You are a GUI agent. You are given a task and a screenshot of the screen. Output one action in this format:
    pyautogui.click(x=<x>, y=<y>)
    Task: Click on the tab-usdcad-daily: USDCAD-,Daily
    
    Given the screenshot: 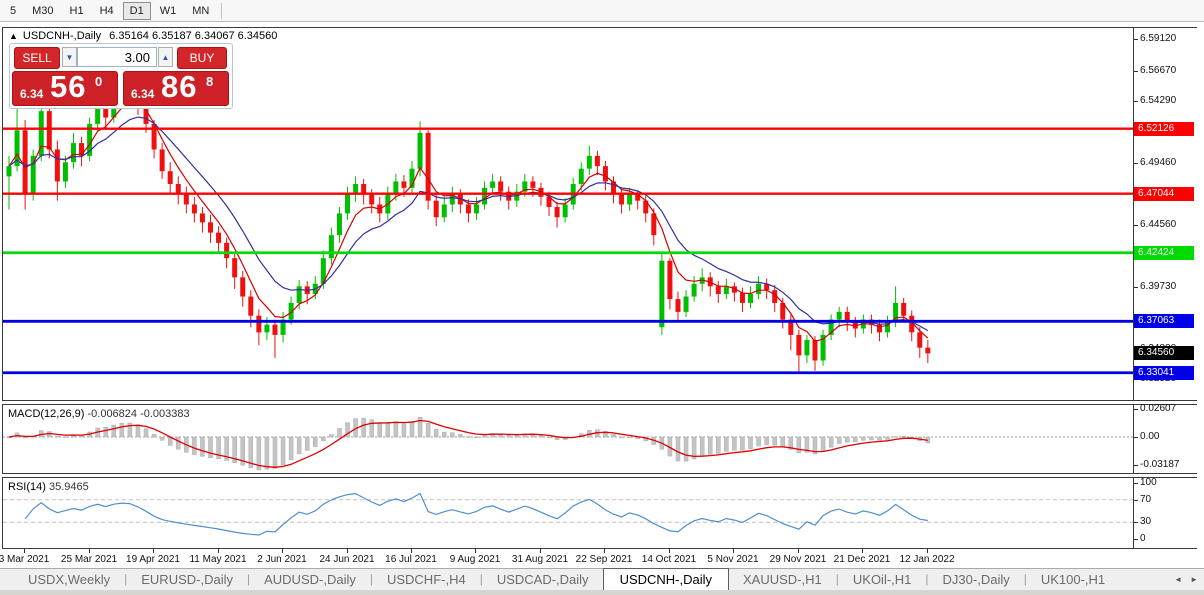 What is the action you would take?
    pyautogui.click(x=543, y=579)
    